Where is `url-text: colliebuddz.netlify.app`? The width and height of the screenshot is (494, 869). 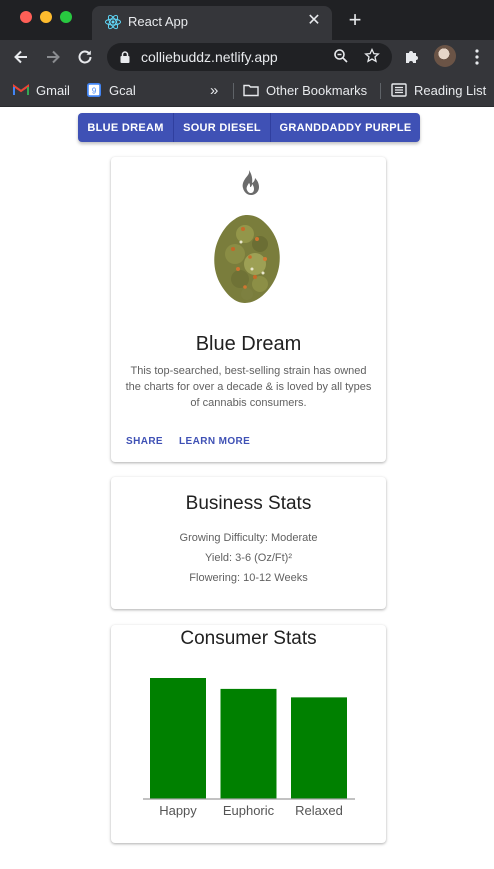
url-text: colliebuddz.netlify.app is located at coordinates (209, 57).